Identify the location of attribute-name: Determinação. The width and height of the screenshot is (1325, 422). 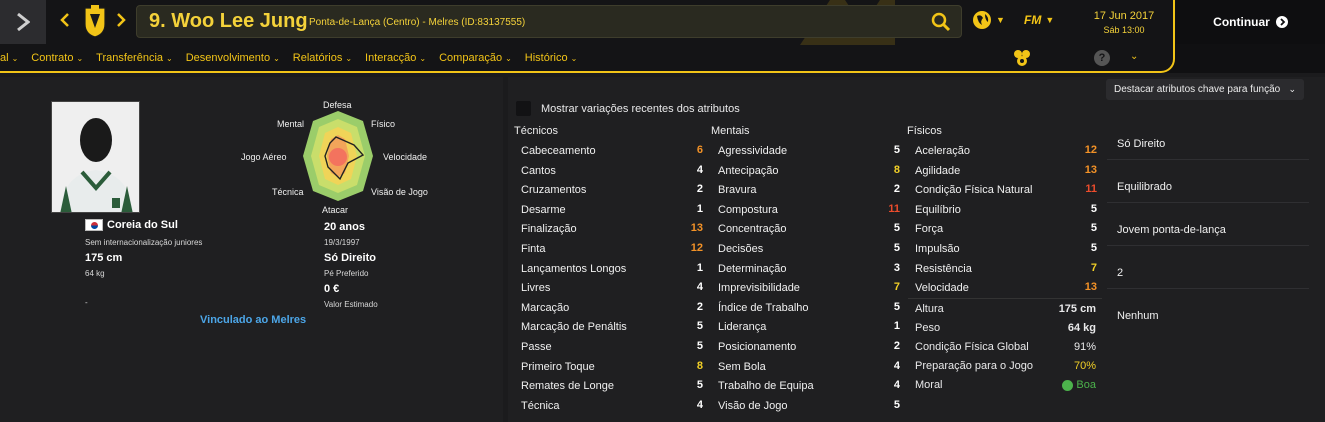
(752, 268).